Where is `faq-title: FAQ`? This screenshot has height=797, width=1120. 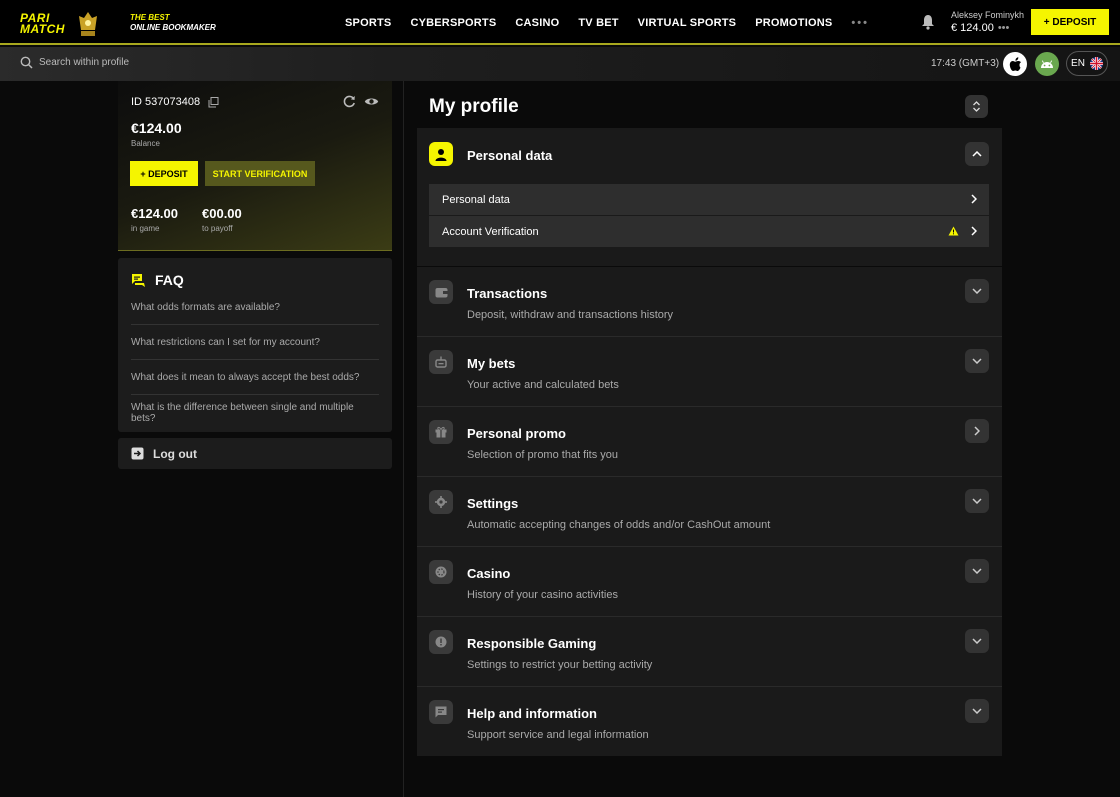 faq-title: FAQ is located at coordinates (157, 280).